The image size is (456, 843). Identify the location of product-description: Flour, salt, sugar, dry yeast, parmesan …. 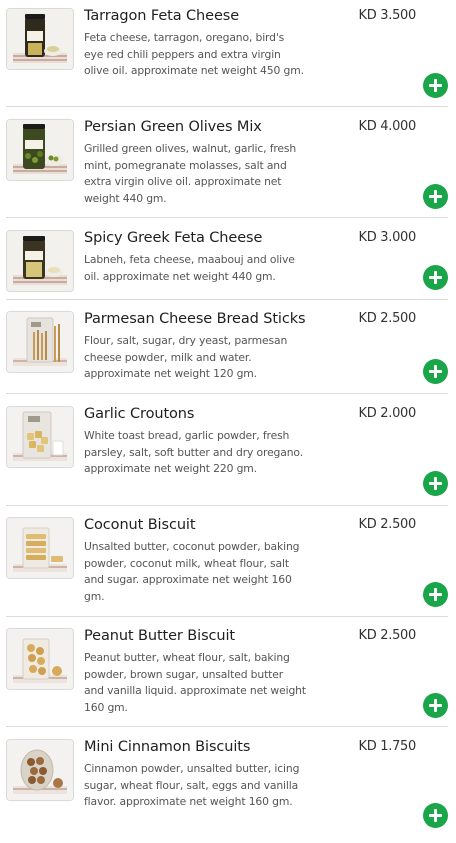
(186, 357).